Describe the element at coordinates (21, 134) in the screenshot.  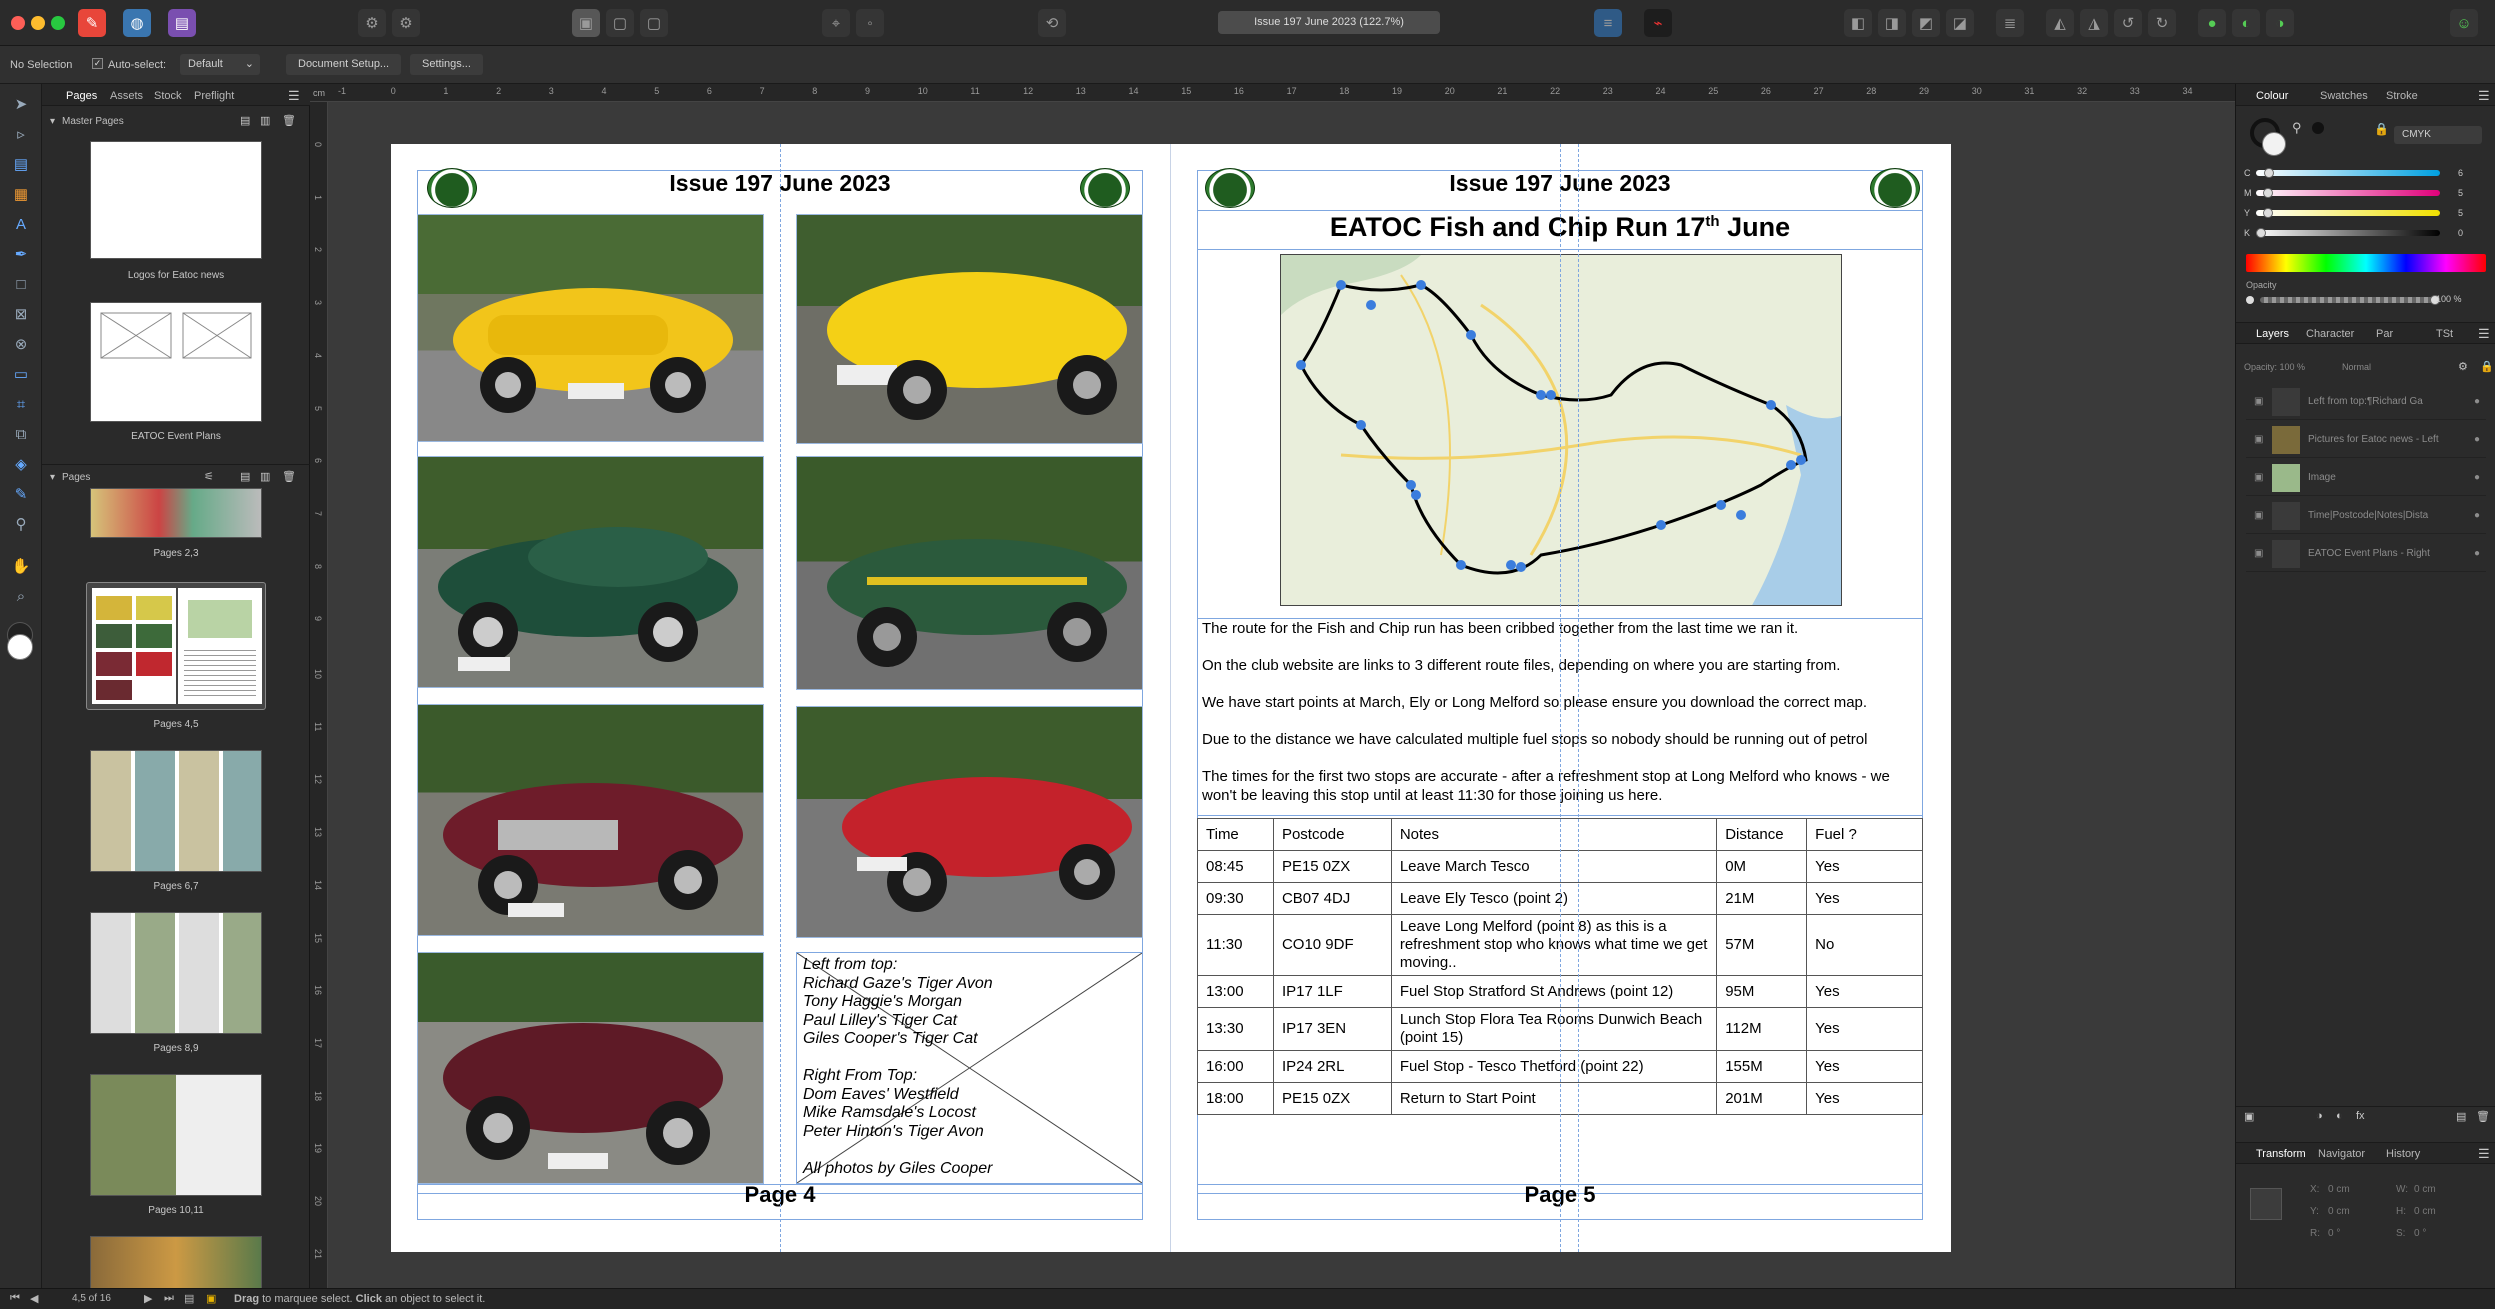
I see `node-tool-icon: ▹` at that location.